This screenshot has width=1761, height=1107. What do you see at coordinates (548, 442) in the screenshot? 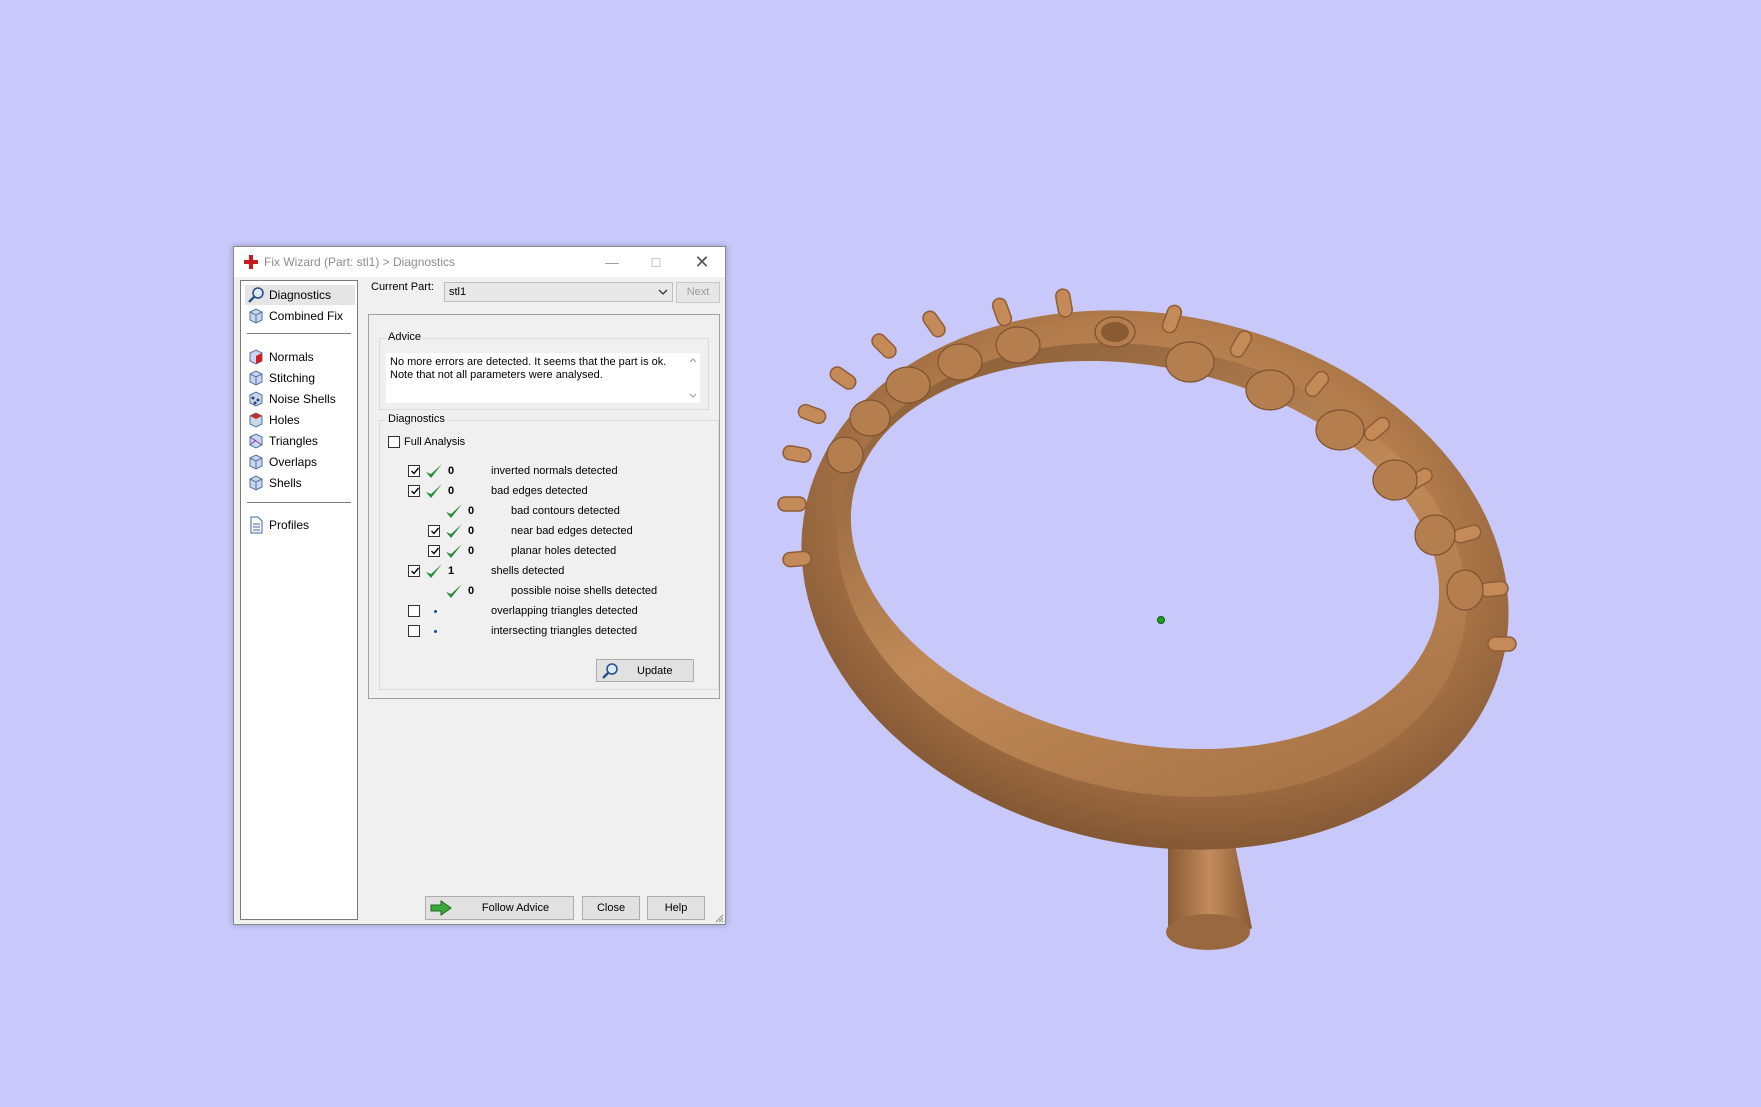
I see `full-analysis-row: Full Analysis` at bounding box center [548, 442].